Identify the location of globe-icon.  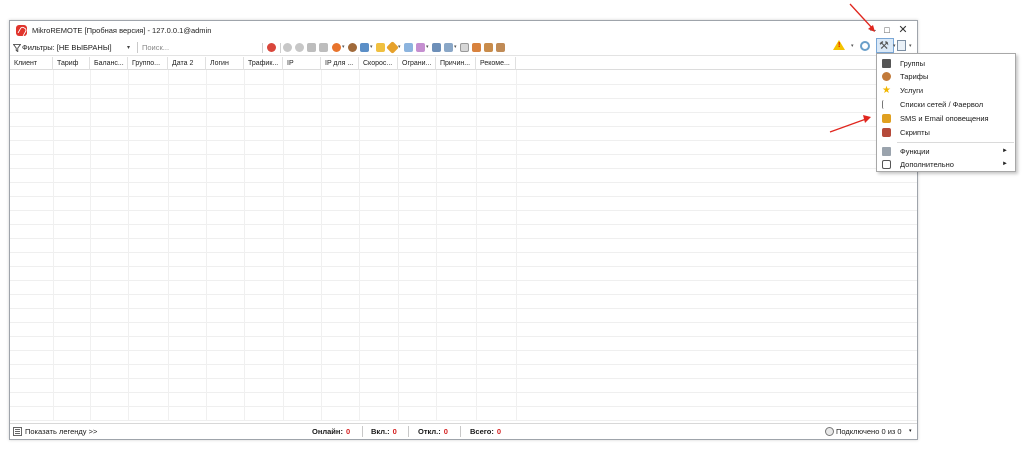
(352, 47).